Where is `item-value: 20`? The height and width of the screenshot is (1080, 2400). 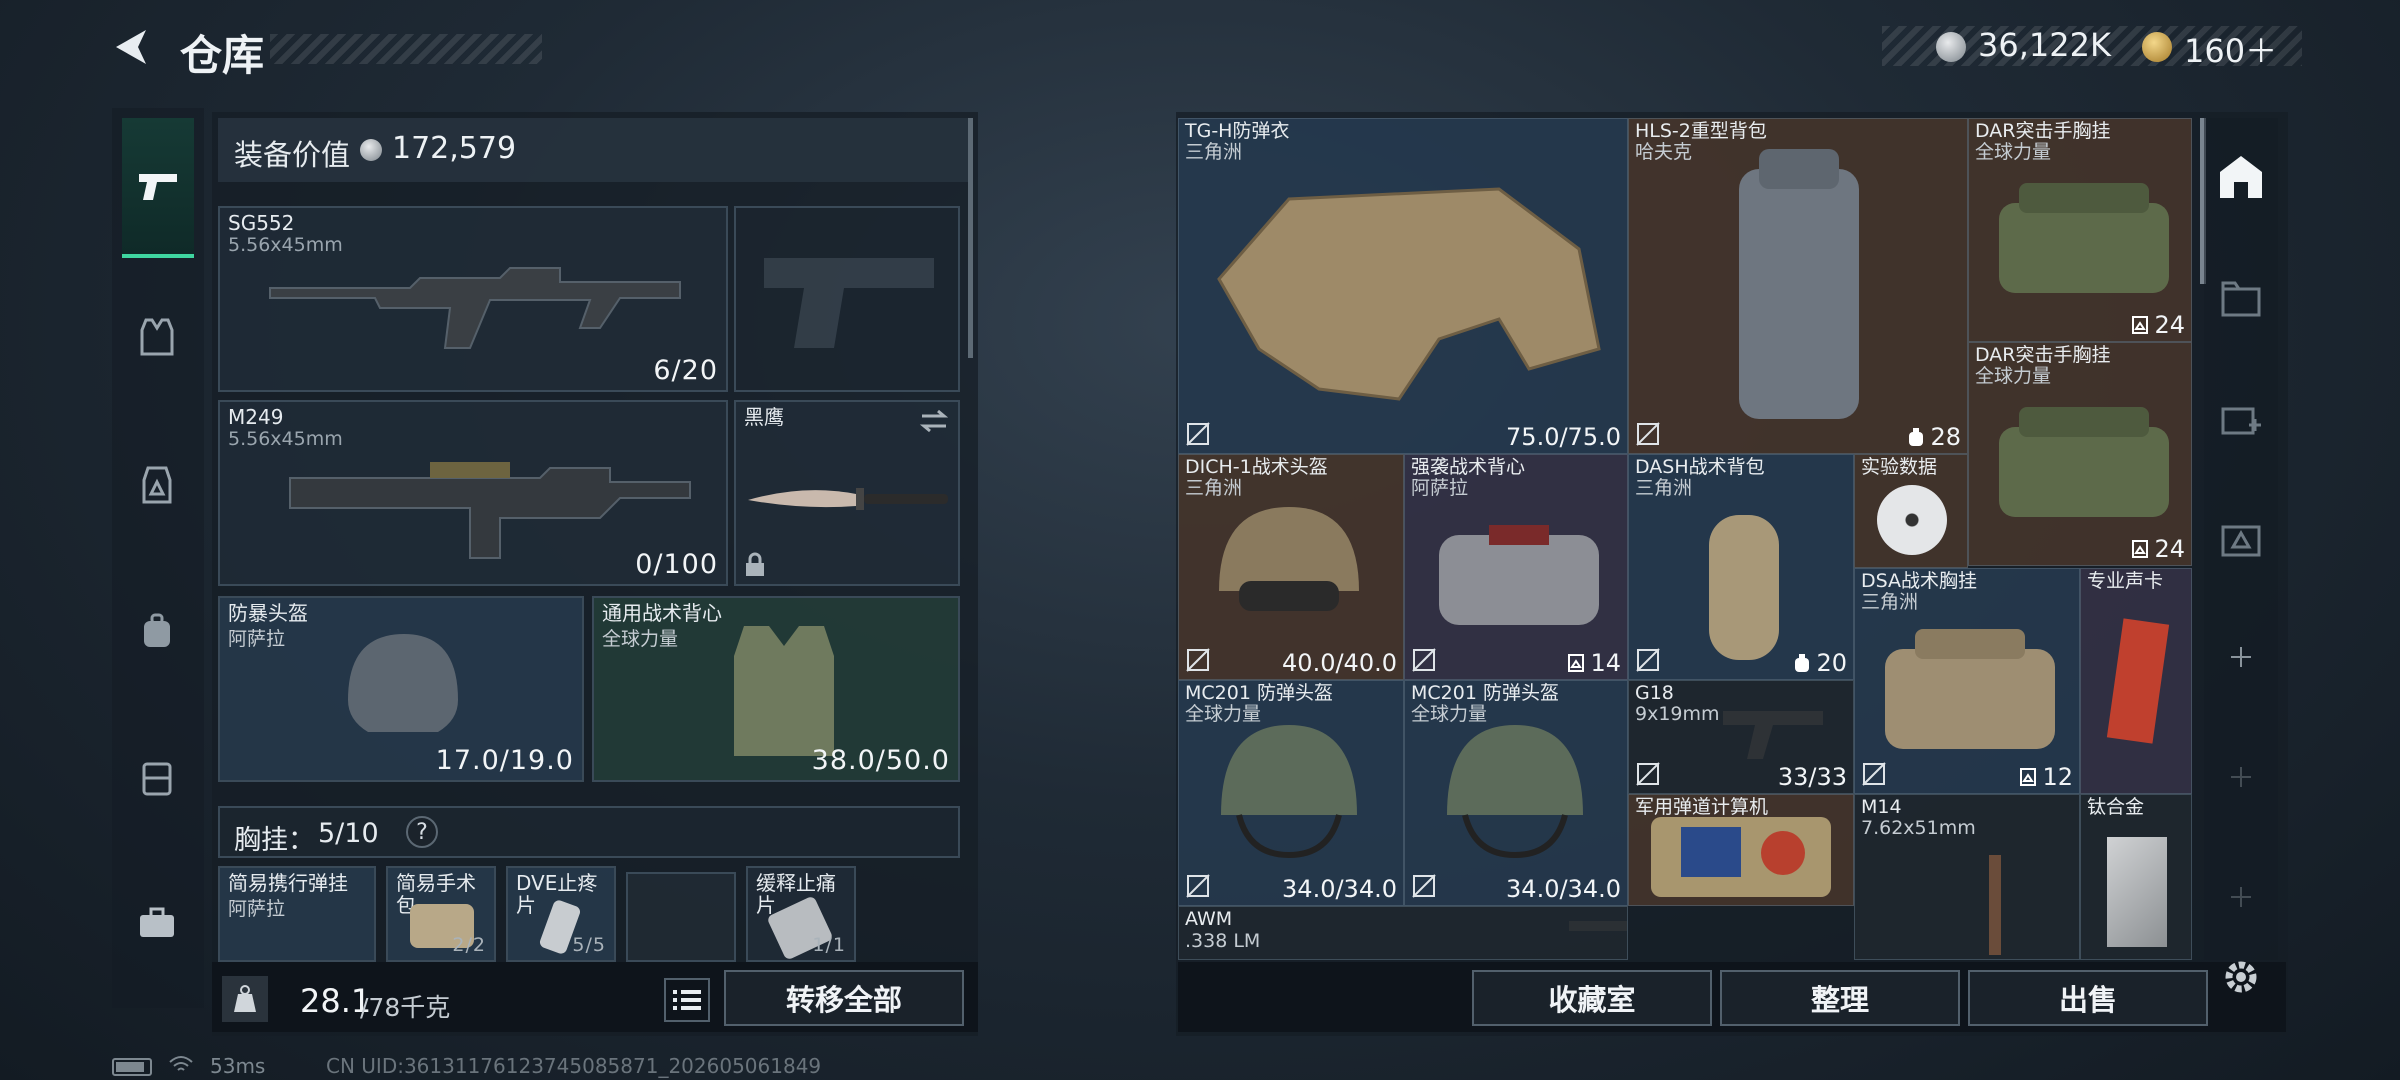 item-value: 20 is located at coordinates (1831, 663).